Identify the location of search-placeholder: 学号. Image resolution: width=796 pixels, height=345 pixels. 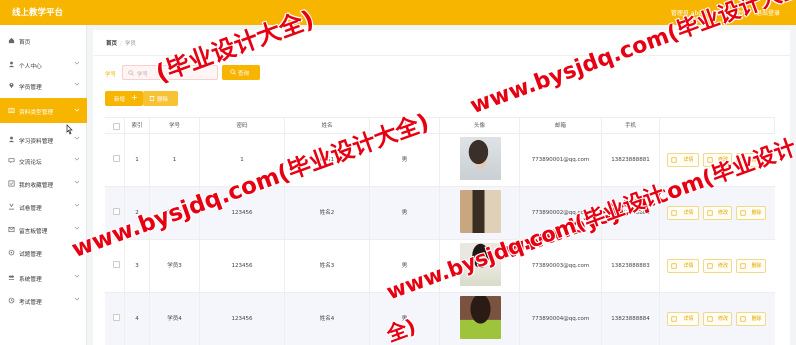
(143, 75).